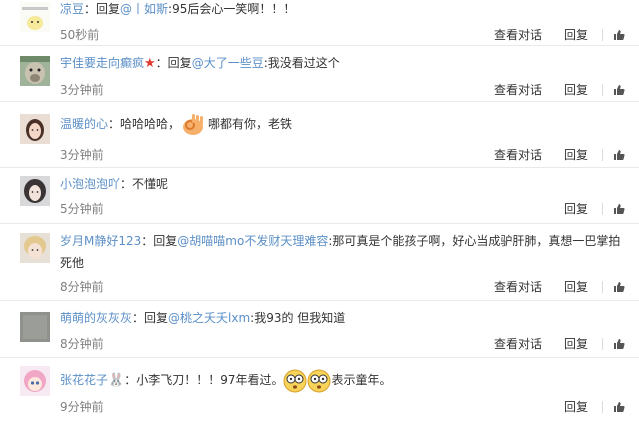 Image resolution: width=639 pixels, height=424 pixels. I want to click on commenter-name: 宇佳要走向癫疯, so click(102, 63).